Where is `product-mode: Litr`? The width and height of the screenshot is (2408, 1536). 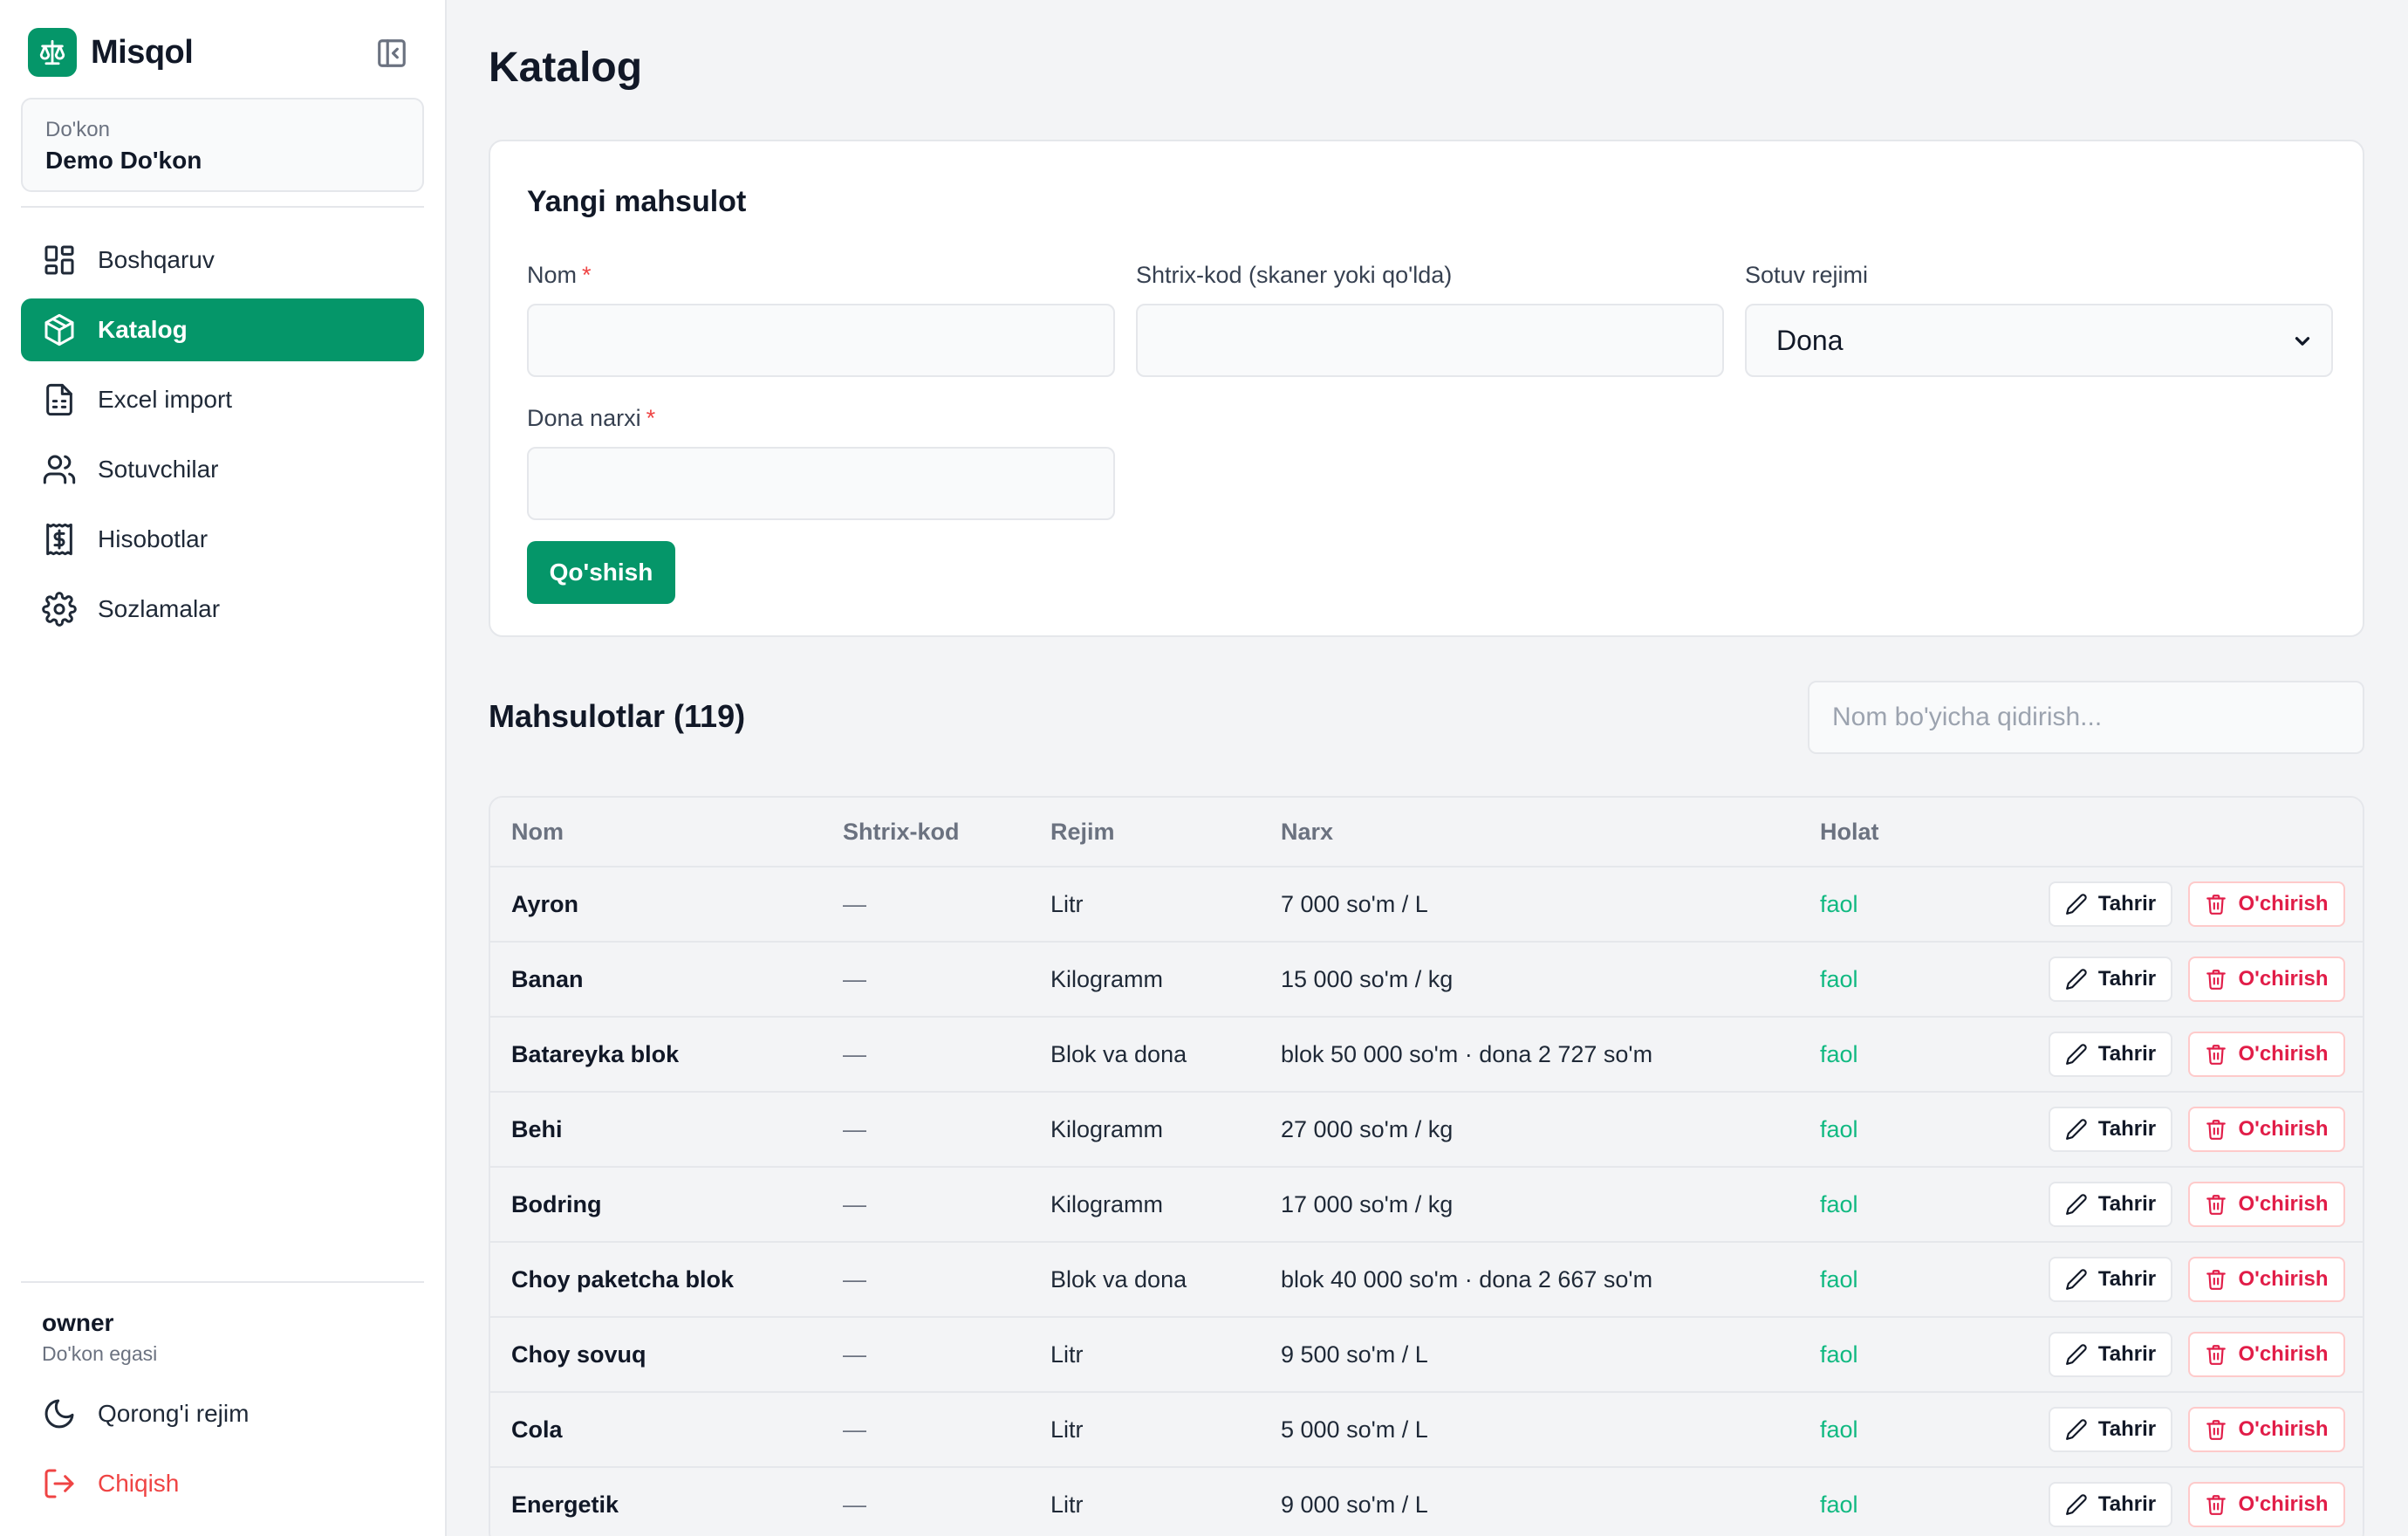
product-mode: Litr is located at coordinates (1067, 1504).